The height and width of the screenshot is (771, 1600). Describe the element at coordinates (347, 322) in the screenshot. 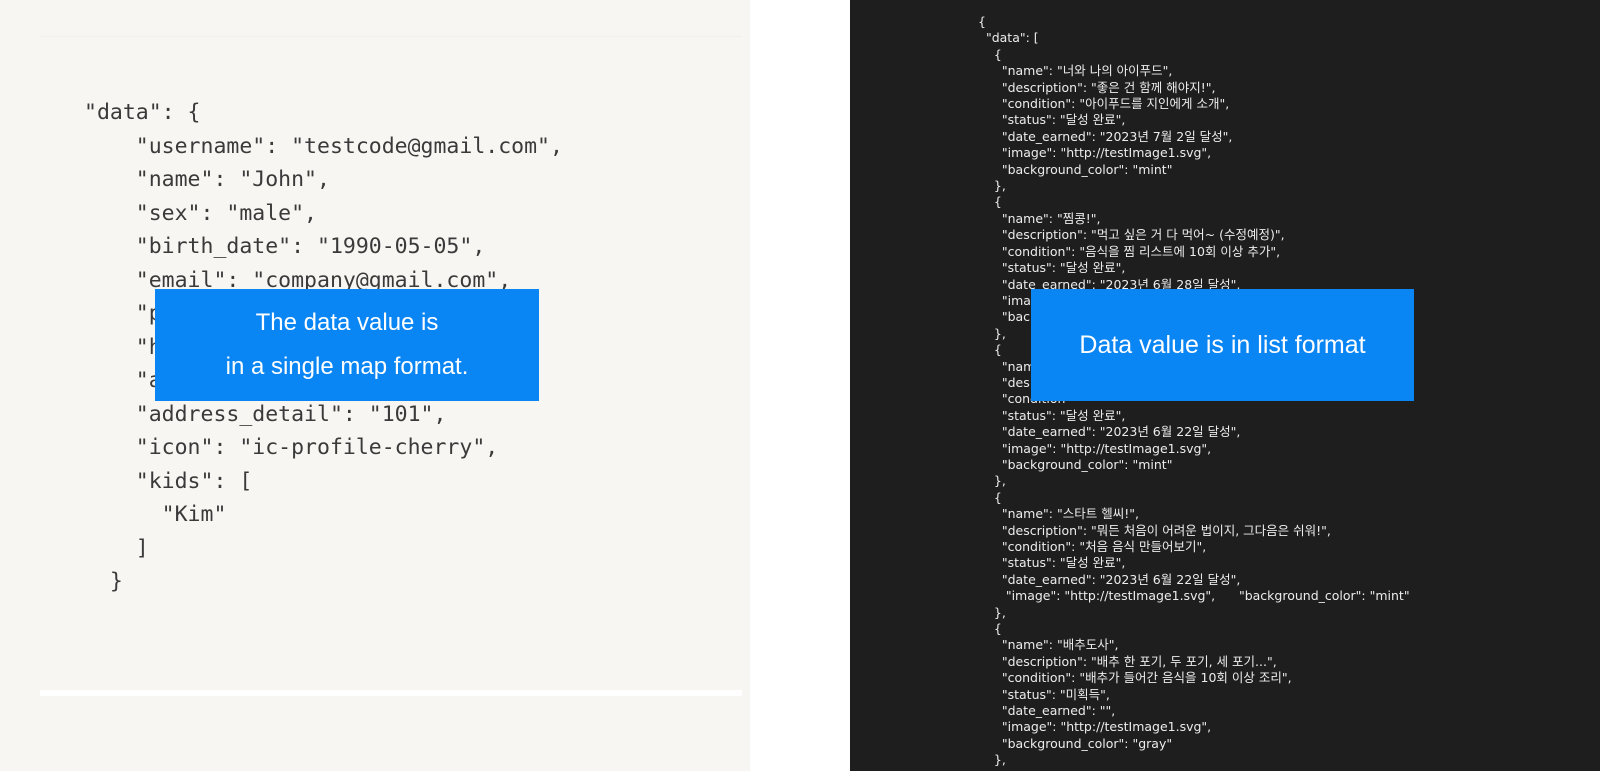

I see `map-format-callout-line-1: The data value is` at that location.